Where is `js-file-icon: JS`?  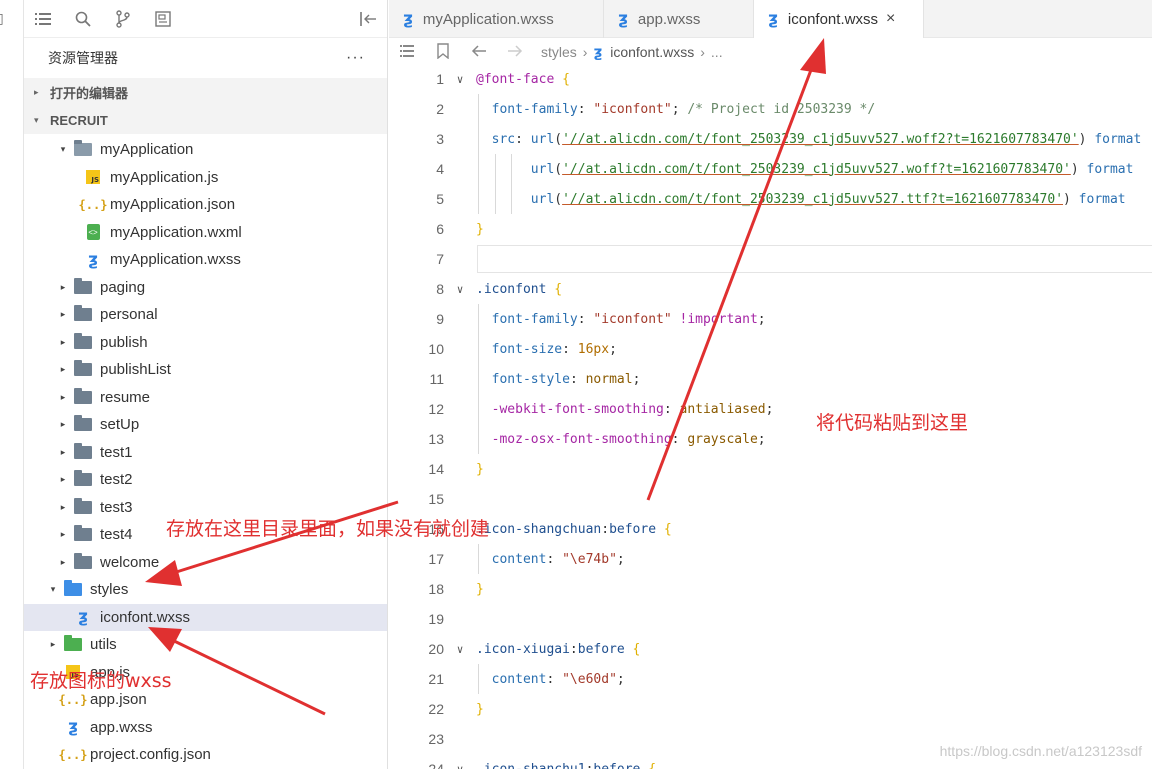 js-file-icon: JS is located at coordinates (93, 177).